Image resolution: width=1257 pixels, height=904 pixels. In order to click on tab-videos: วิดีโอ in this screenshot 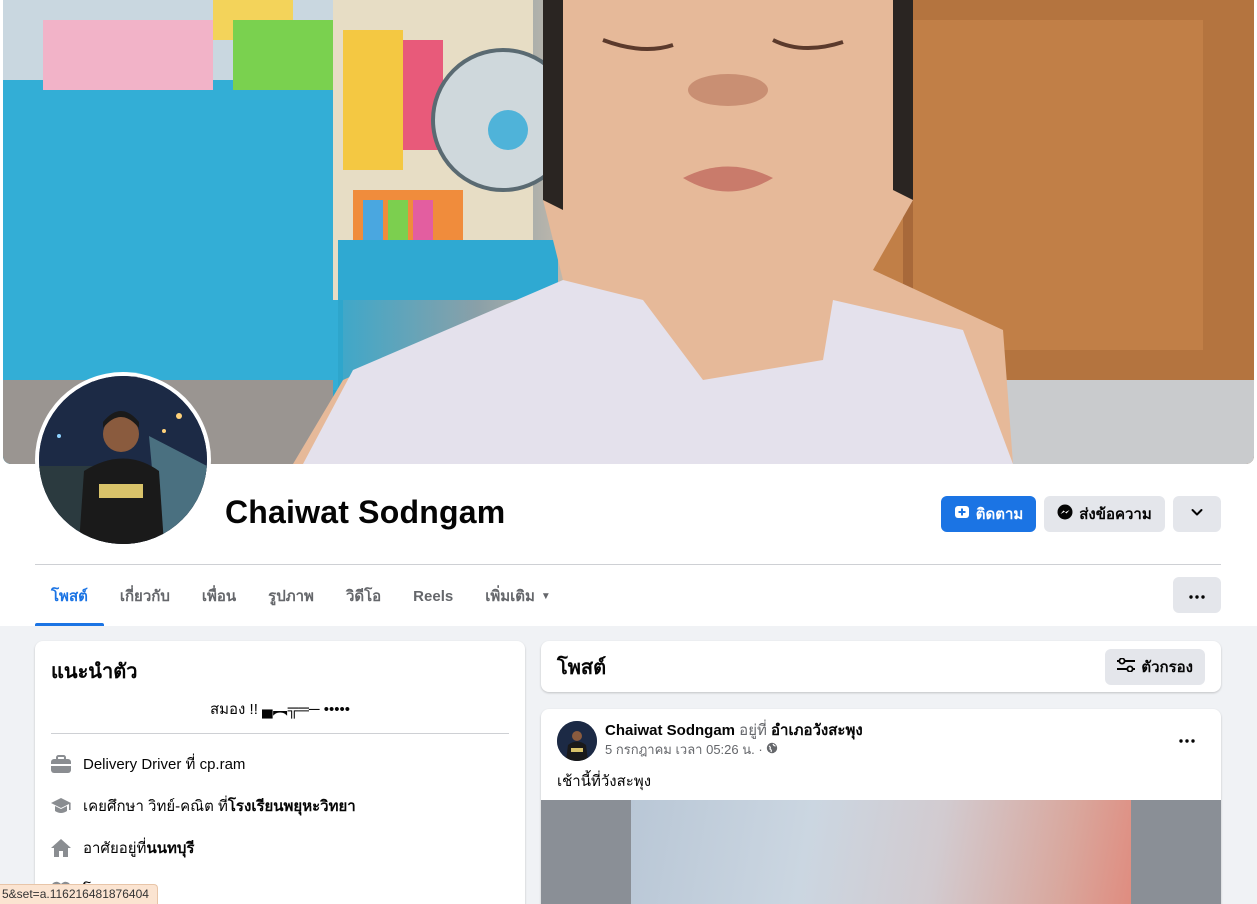, I will do `click(363, 596)`.